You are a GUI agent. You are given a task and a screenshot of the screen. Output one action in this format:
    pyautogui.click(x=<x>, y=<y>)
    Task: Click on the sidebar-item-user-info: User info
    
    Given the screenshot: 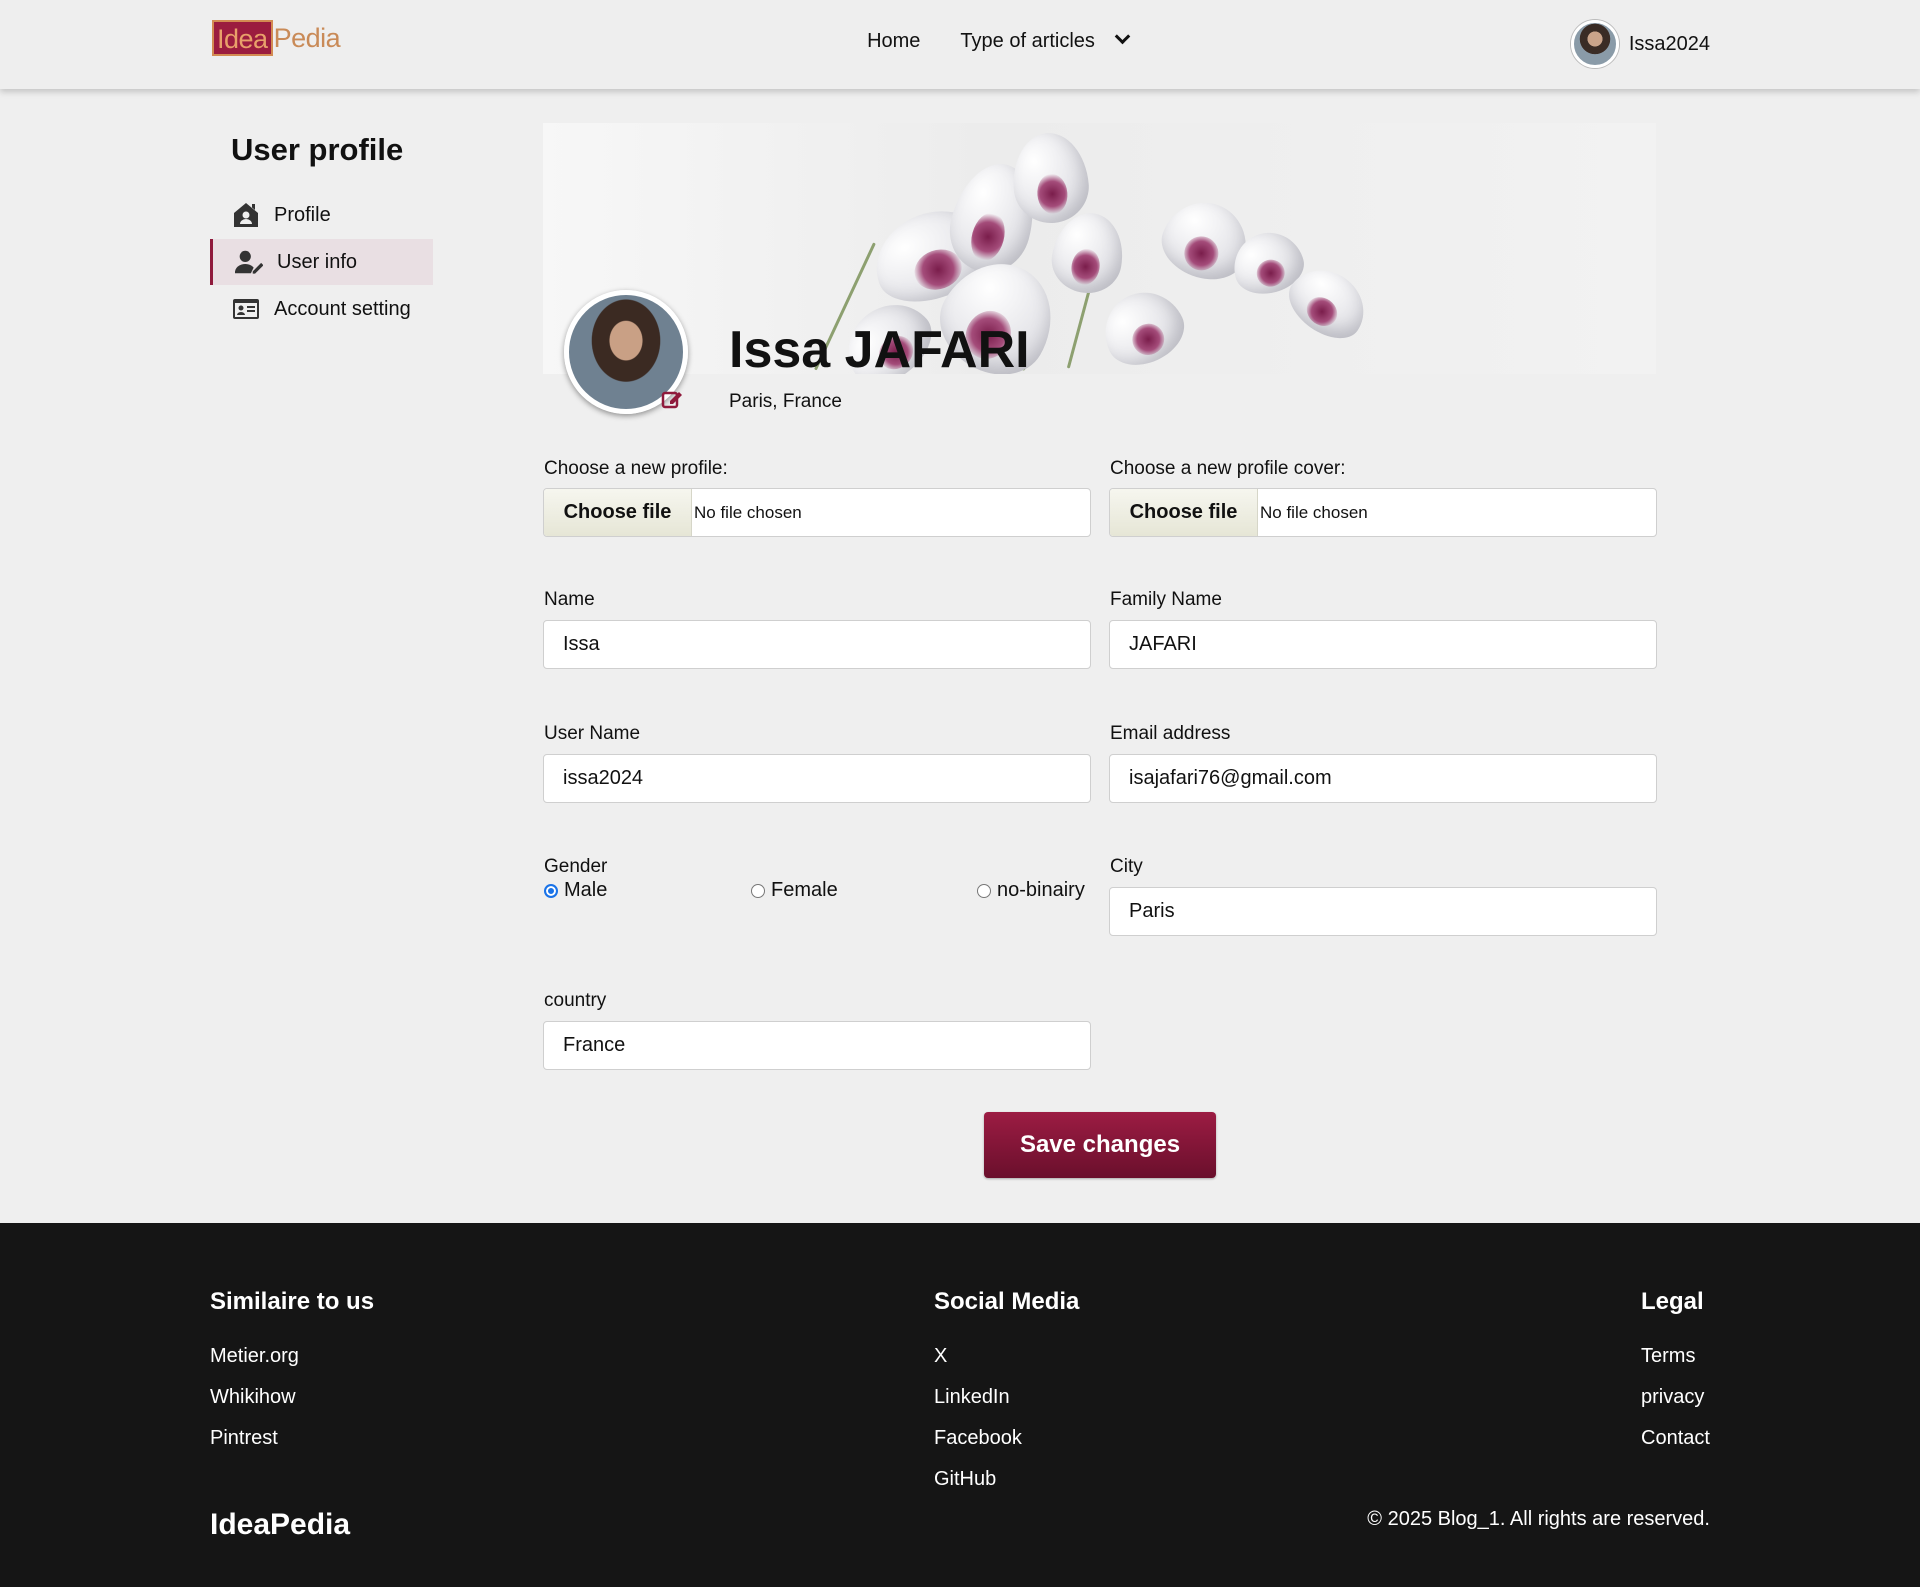 What is the action you would take?
    pyautogui.click(x=321, y=262)
    